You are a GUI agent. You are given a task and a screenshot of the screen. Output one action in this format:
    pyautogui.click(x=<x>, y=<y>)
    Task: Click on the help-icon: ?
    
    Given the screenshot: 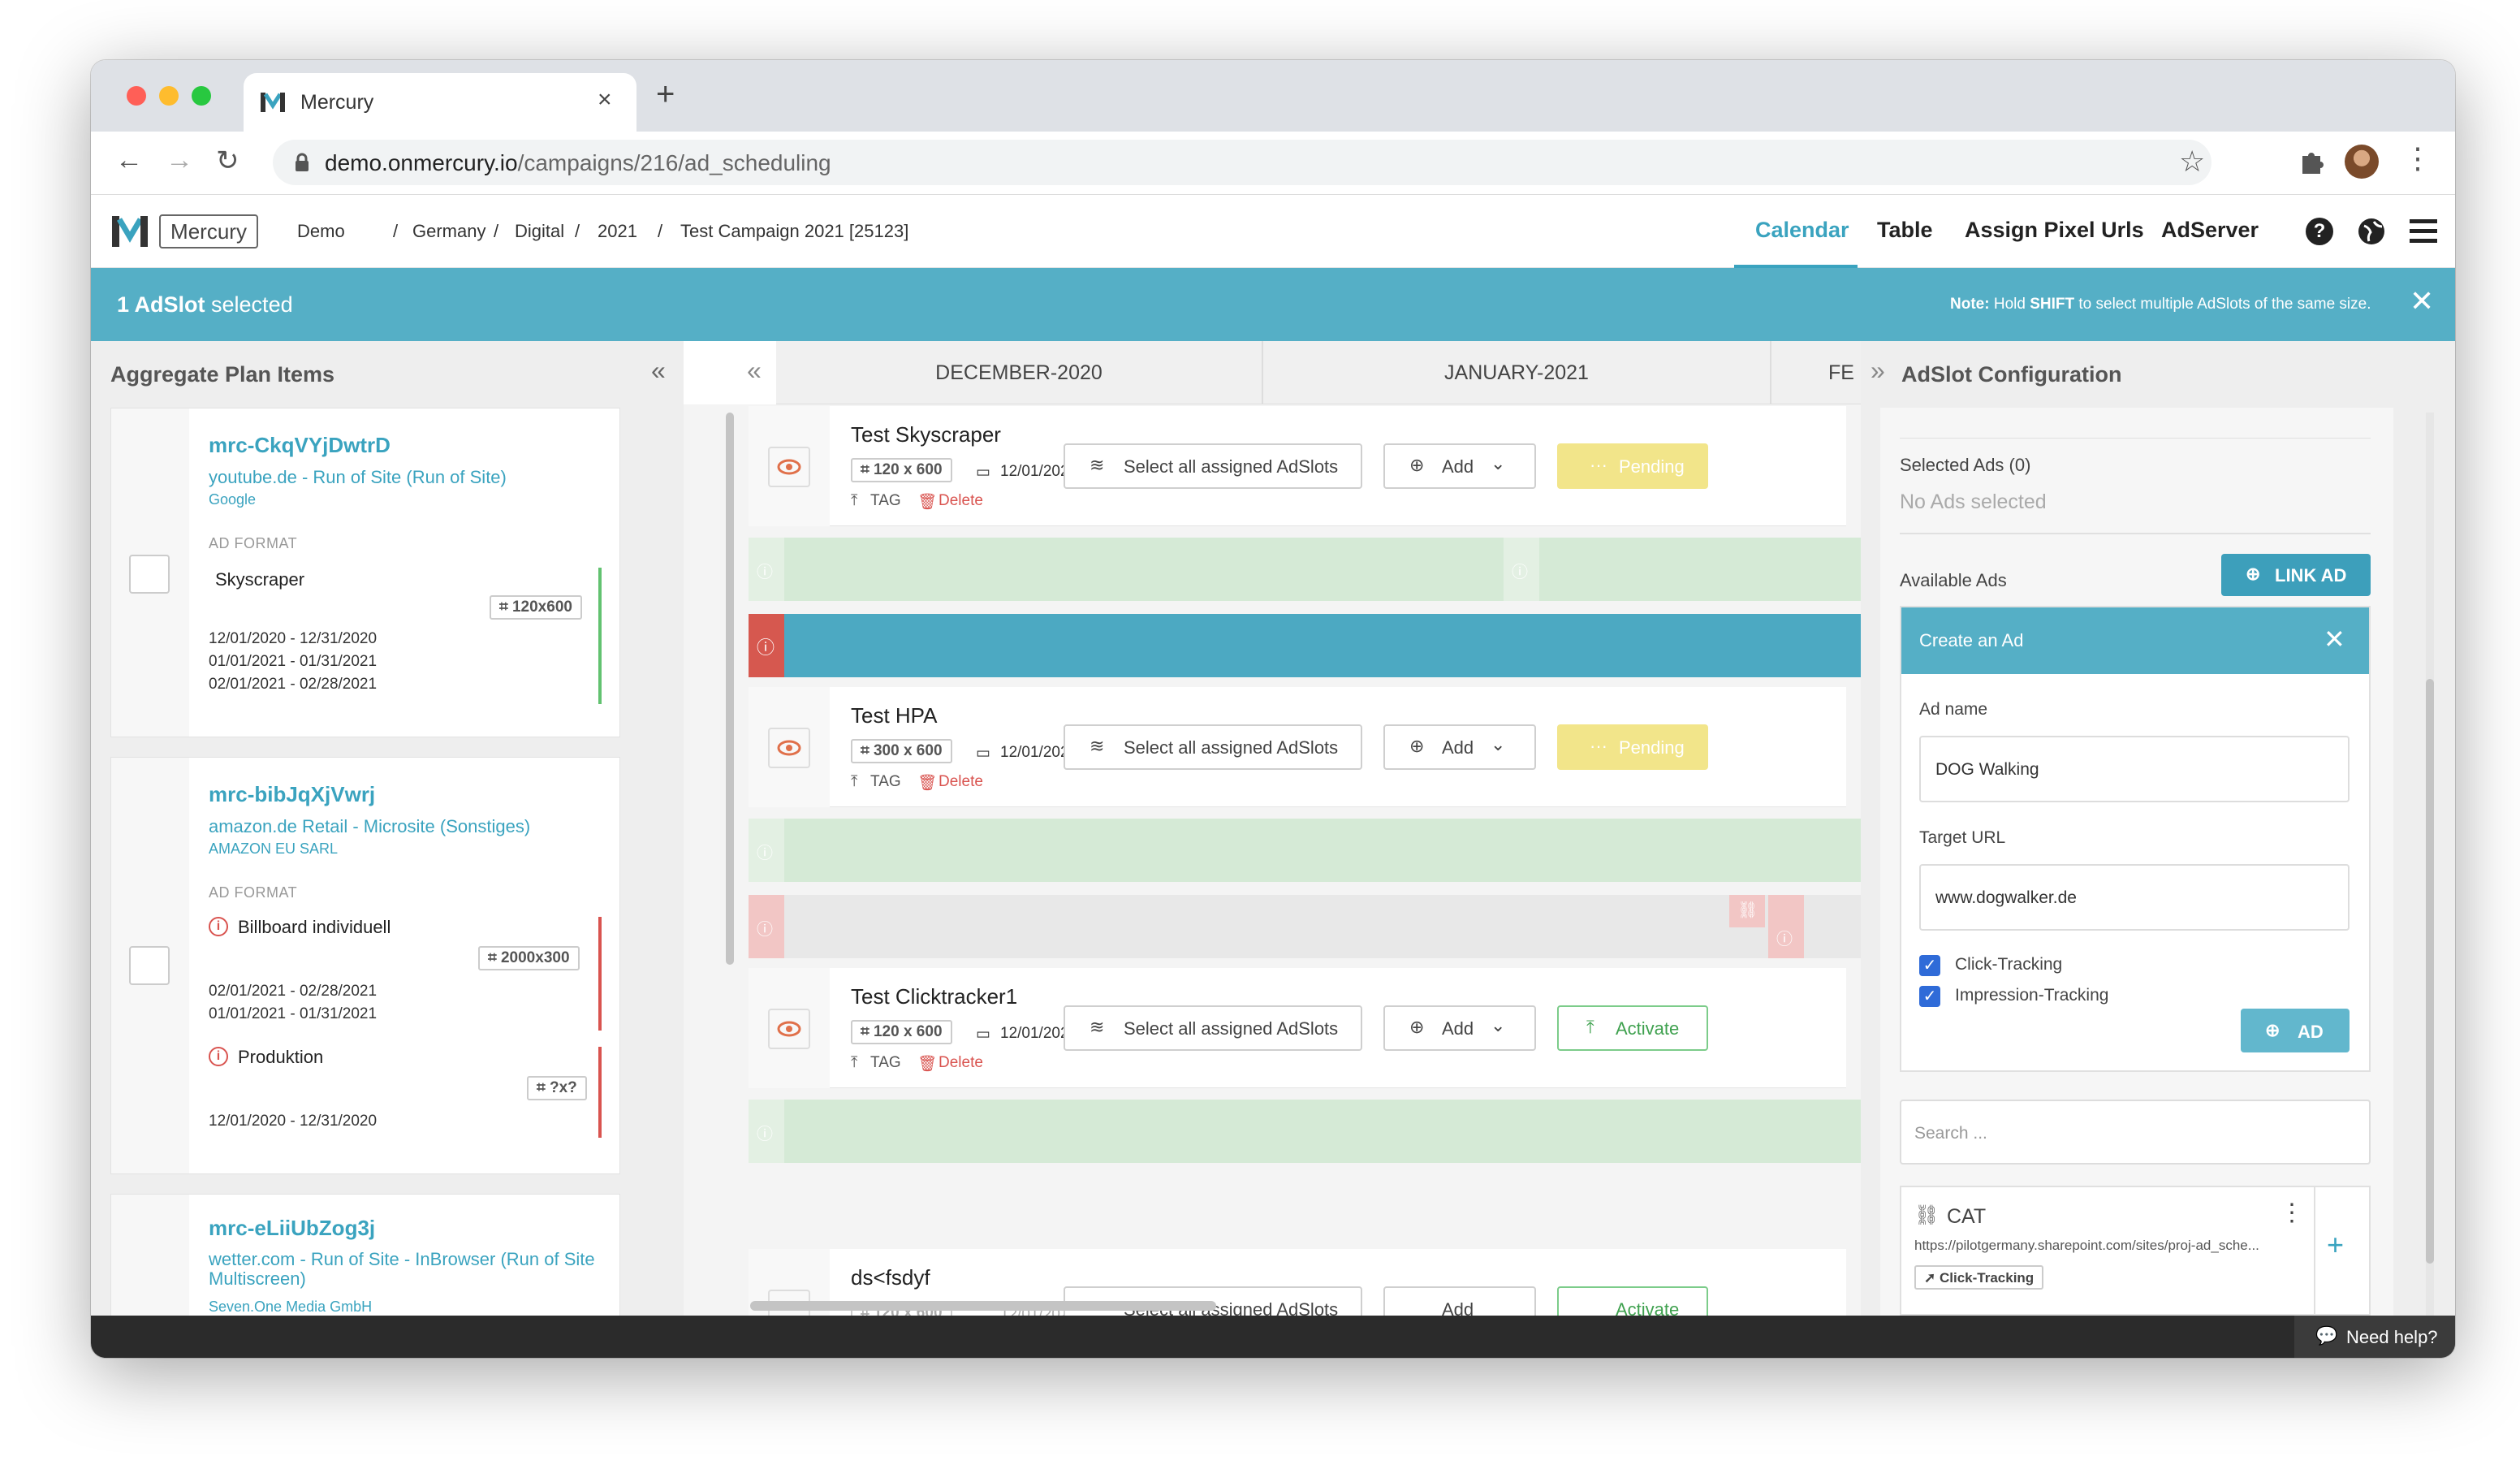 What is the action you would take?
    pyautogui.click(x=2319, y=231)
    